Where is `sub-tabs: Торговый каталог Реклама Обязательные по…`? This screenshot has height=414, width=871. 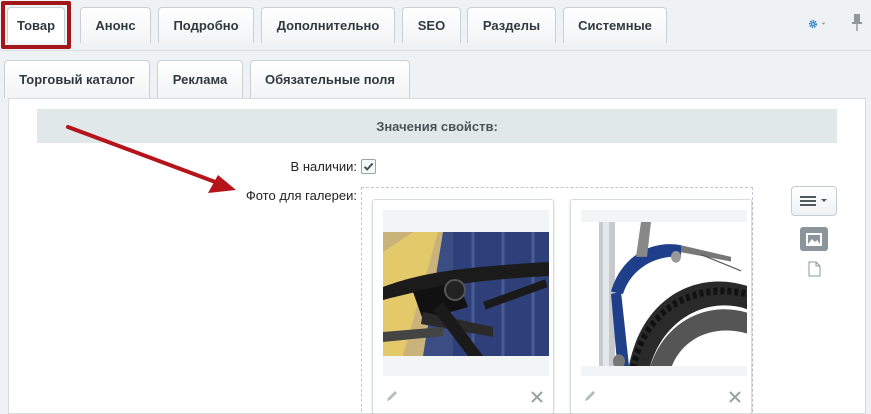
sub-tabs: Торговый каталог Реклама Обязательные по… is located at coordinates (435, 74).